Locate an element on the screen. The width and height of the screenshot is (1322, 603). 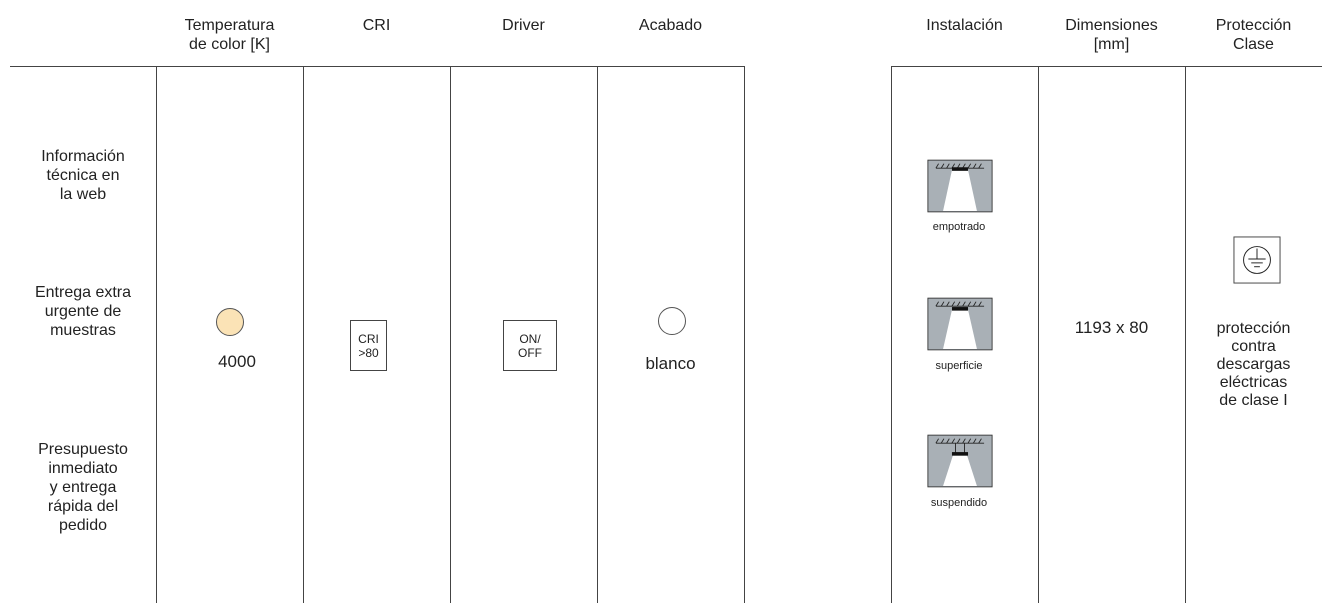
header-temperature: Temperatura de color [K] is located at coordinates (229, 35).